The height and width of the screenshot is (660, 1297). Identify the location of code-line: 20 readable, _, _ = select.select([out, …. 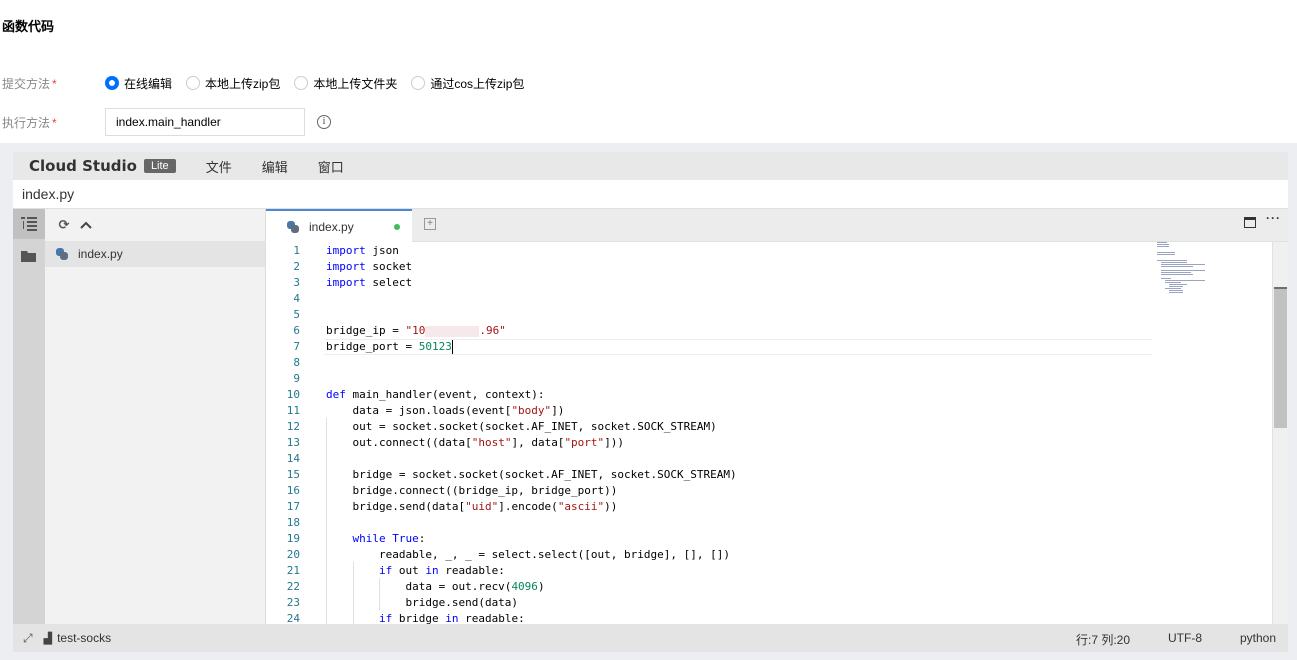
(769, 555).